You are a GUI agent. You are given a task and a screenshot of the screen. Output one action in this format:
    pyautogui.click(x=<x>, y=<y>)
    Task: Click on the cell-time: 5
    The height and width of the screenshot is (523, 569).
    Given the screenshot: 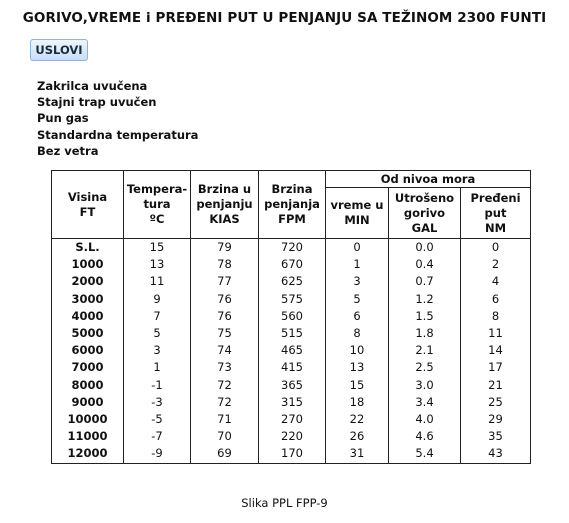 What is the action you would take?
    pyautogui.click(x=357, y=299)
    